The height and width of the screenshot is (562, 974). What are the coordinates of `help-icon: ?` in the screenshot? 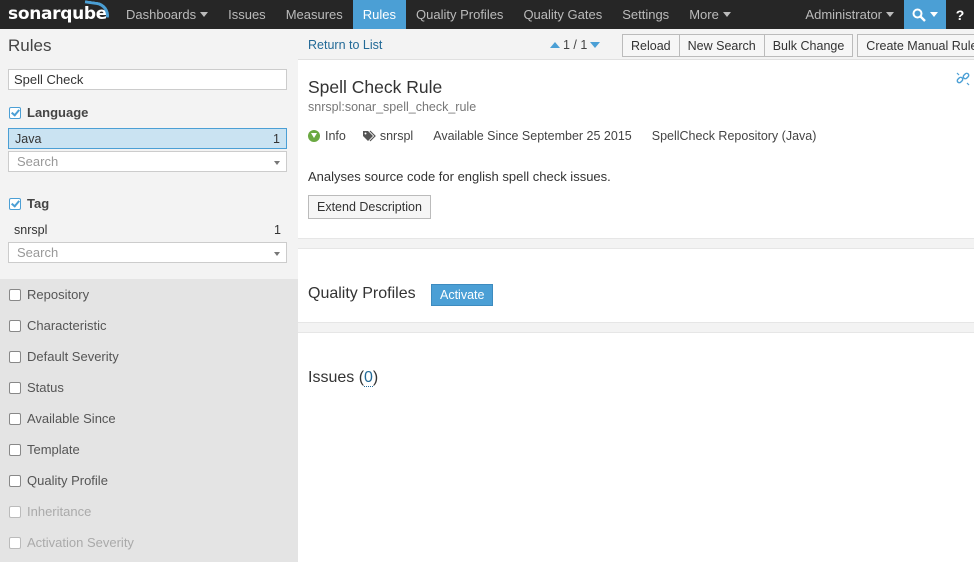 It's located at (960, 14).